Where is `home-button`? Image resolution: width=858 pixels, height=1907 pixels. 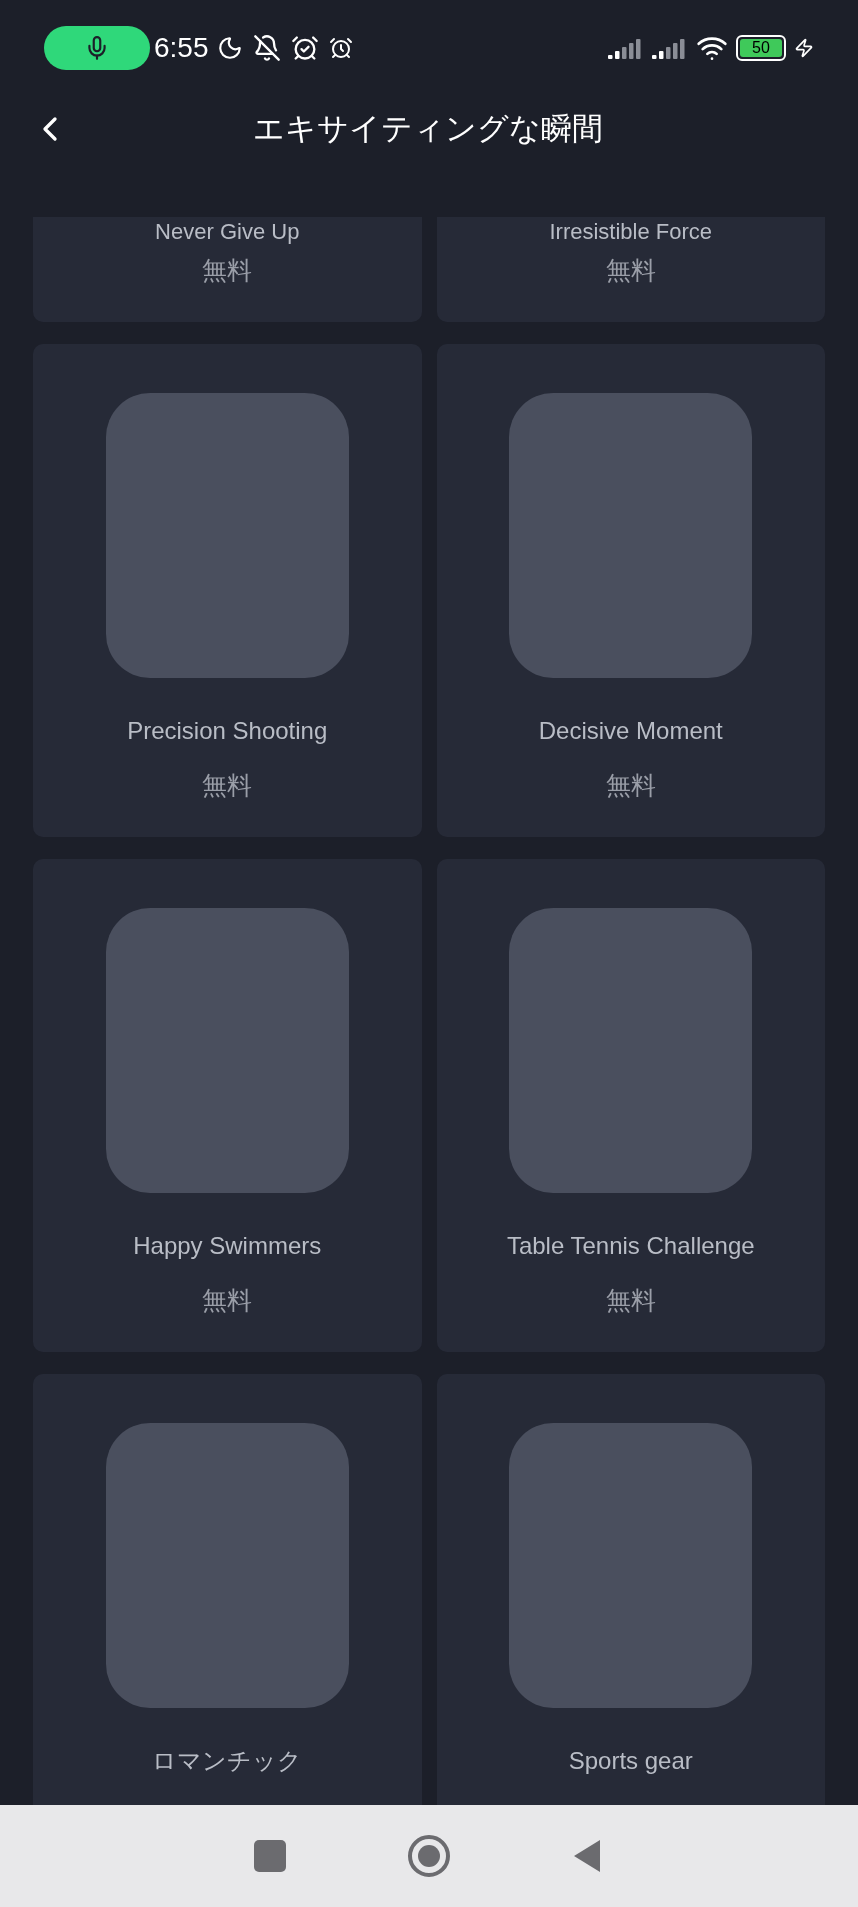
home-button is located at coordinates (429, 1856).